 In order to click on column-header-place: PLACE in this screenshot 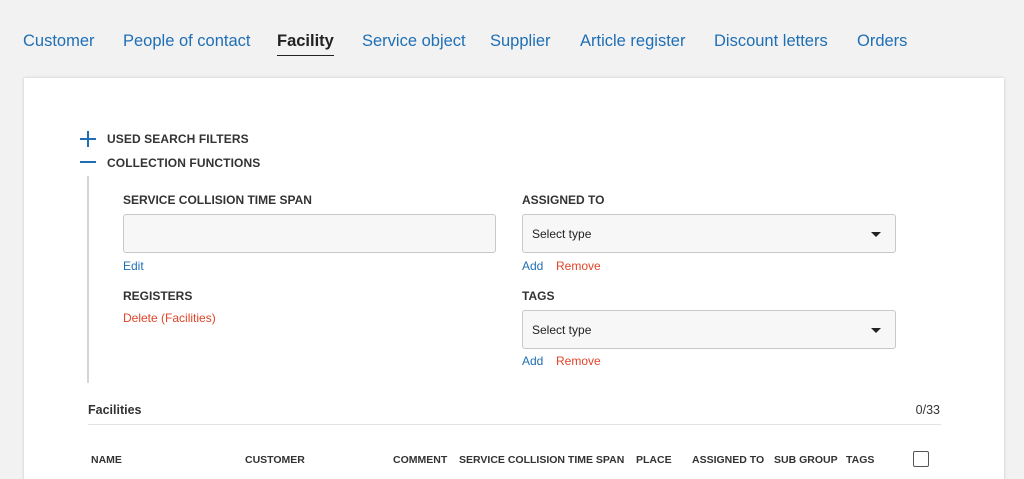, I will do `click(654, 460)`.